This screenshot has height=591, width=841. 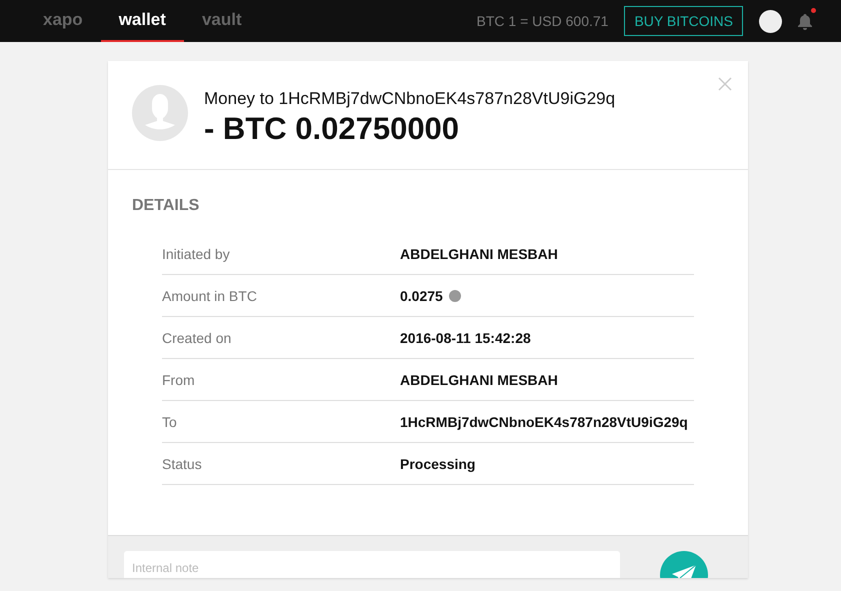 I want to click on transaction-amount: - BTC 0.02750000, so click(x=332, y=129).